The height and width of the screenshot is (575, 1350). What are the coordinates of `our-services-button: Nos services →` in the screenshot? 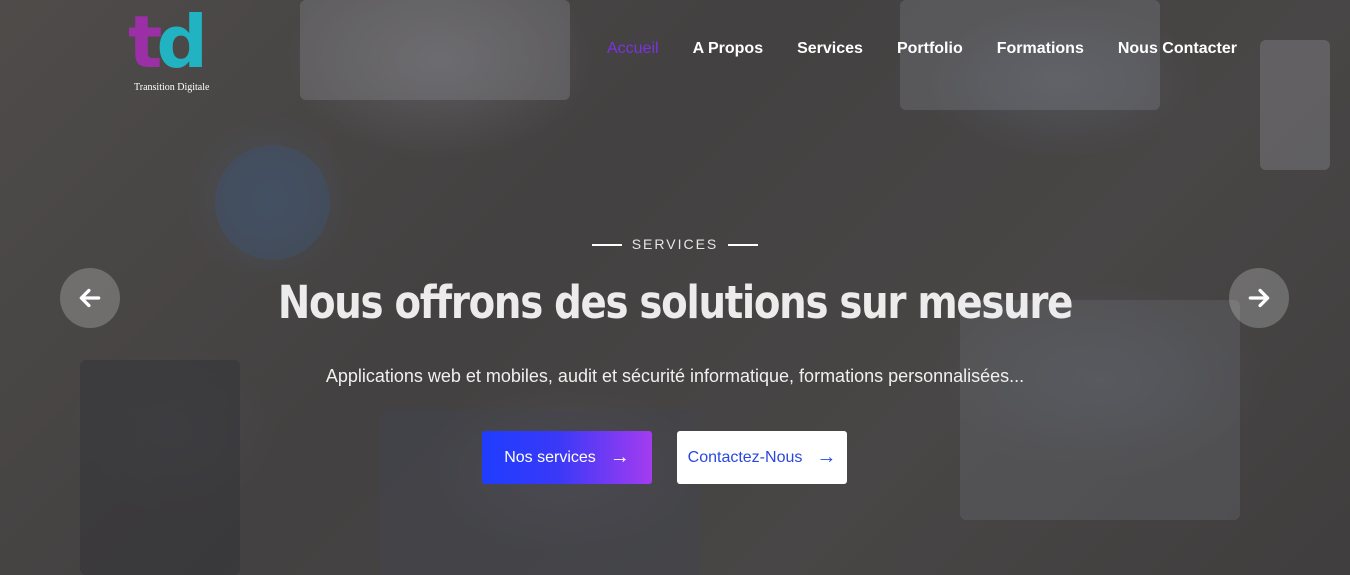 It's located at (567, 457).